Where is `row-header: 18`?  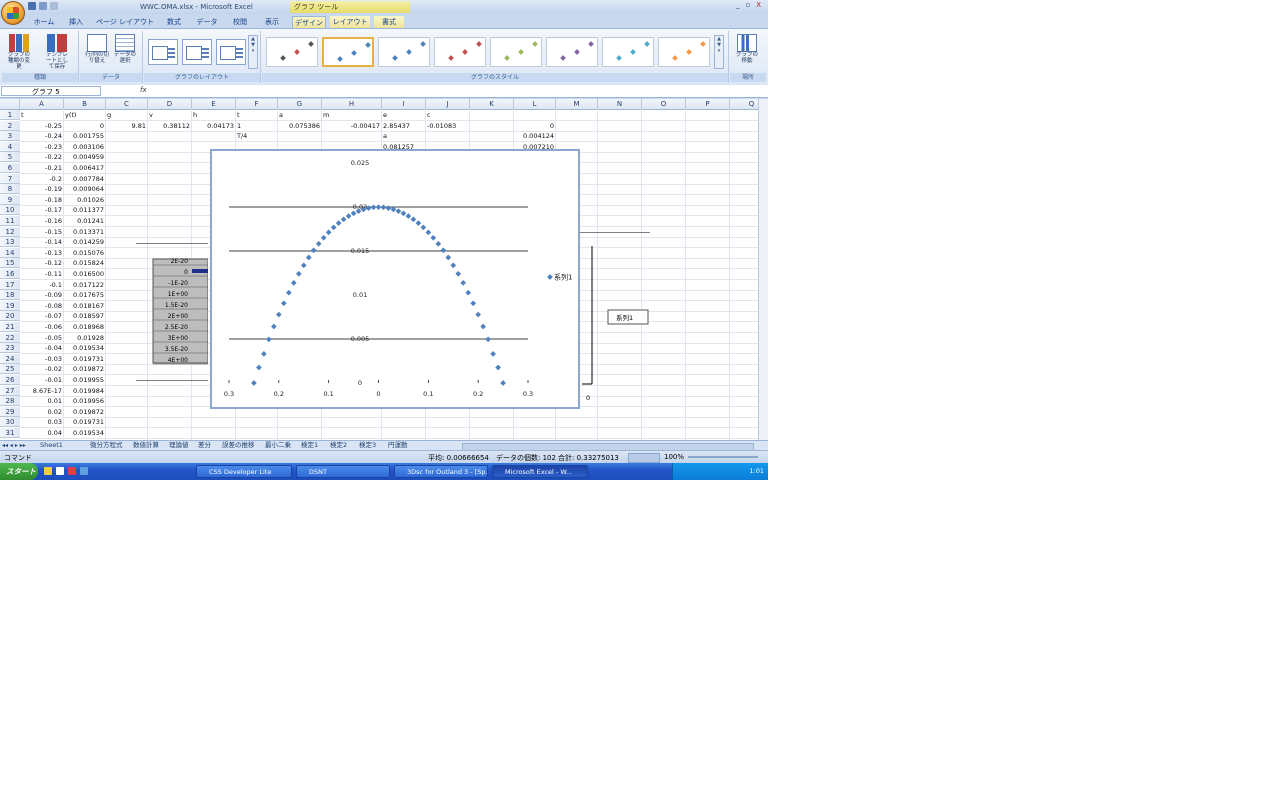 row-header: 18 is located at coordinates (10, 295).